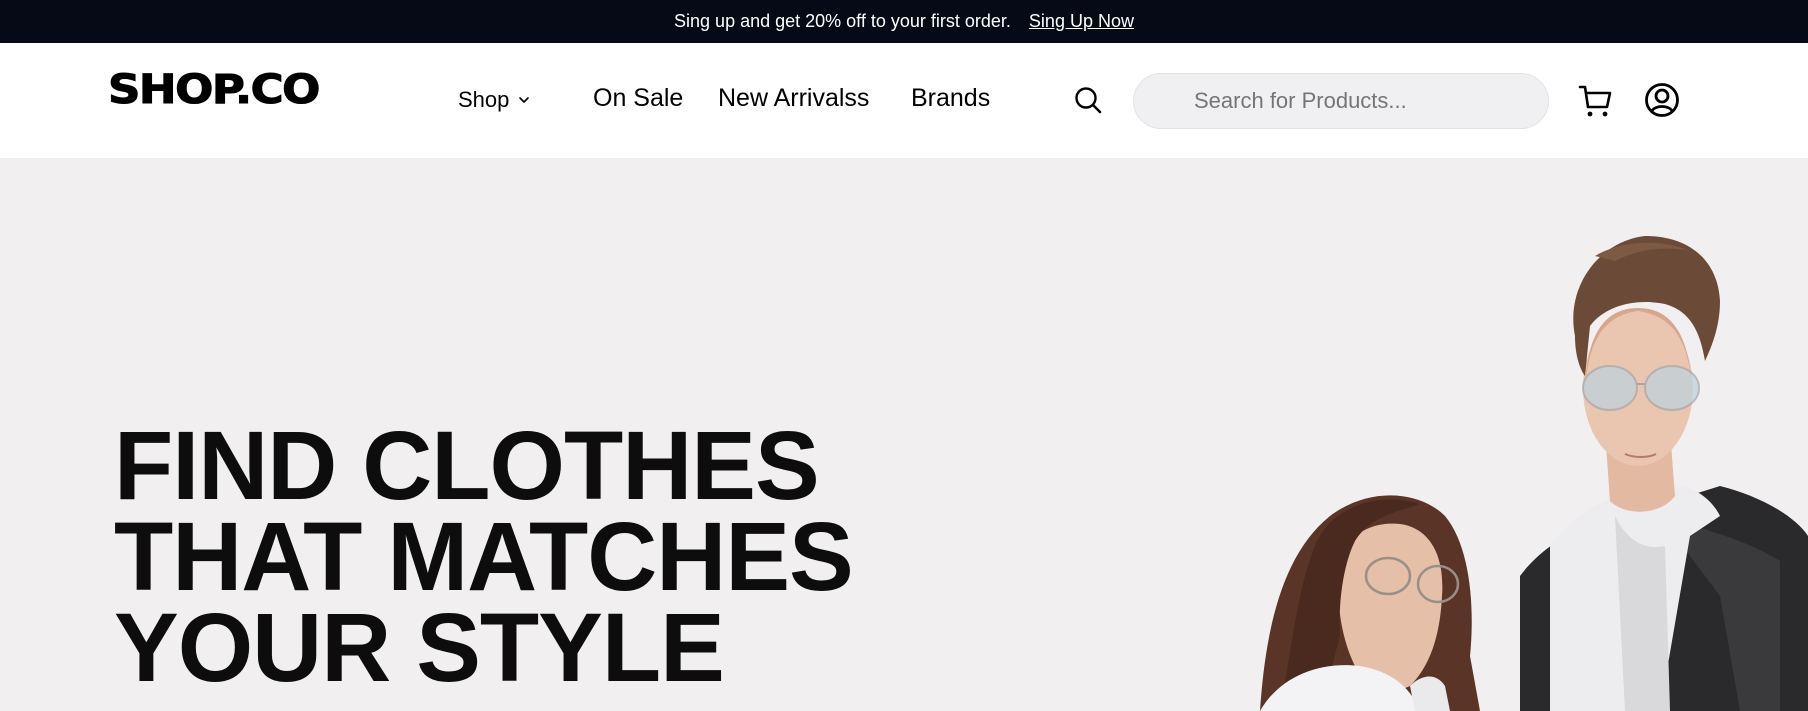  What do you see at coordinates (484, 99) in the screenshot?
I see `nav-shop-label: Shop` at bounding box center [484, 99].